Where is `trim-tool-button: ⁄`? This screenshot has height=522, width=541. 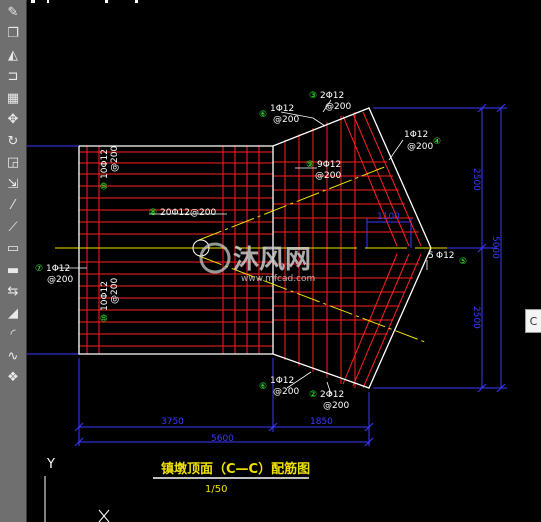
trim-tool-button: ⁄ is located at coordinates (13, 206).